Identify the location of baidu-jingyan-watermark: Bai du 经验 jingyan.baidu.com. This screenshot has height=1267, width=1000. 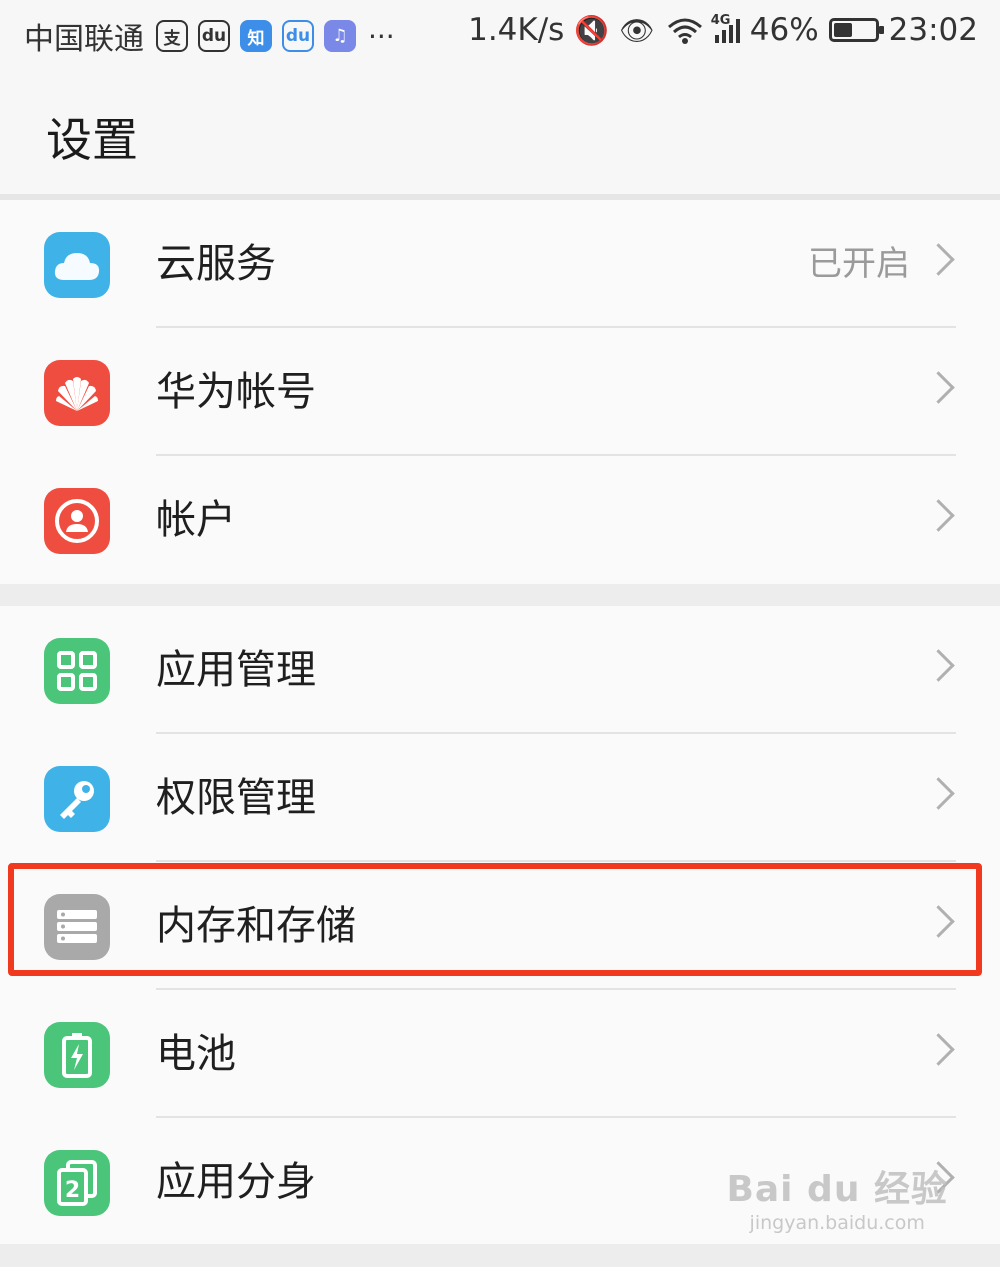
(837, 1197).